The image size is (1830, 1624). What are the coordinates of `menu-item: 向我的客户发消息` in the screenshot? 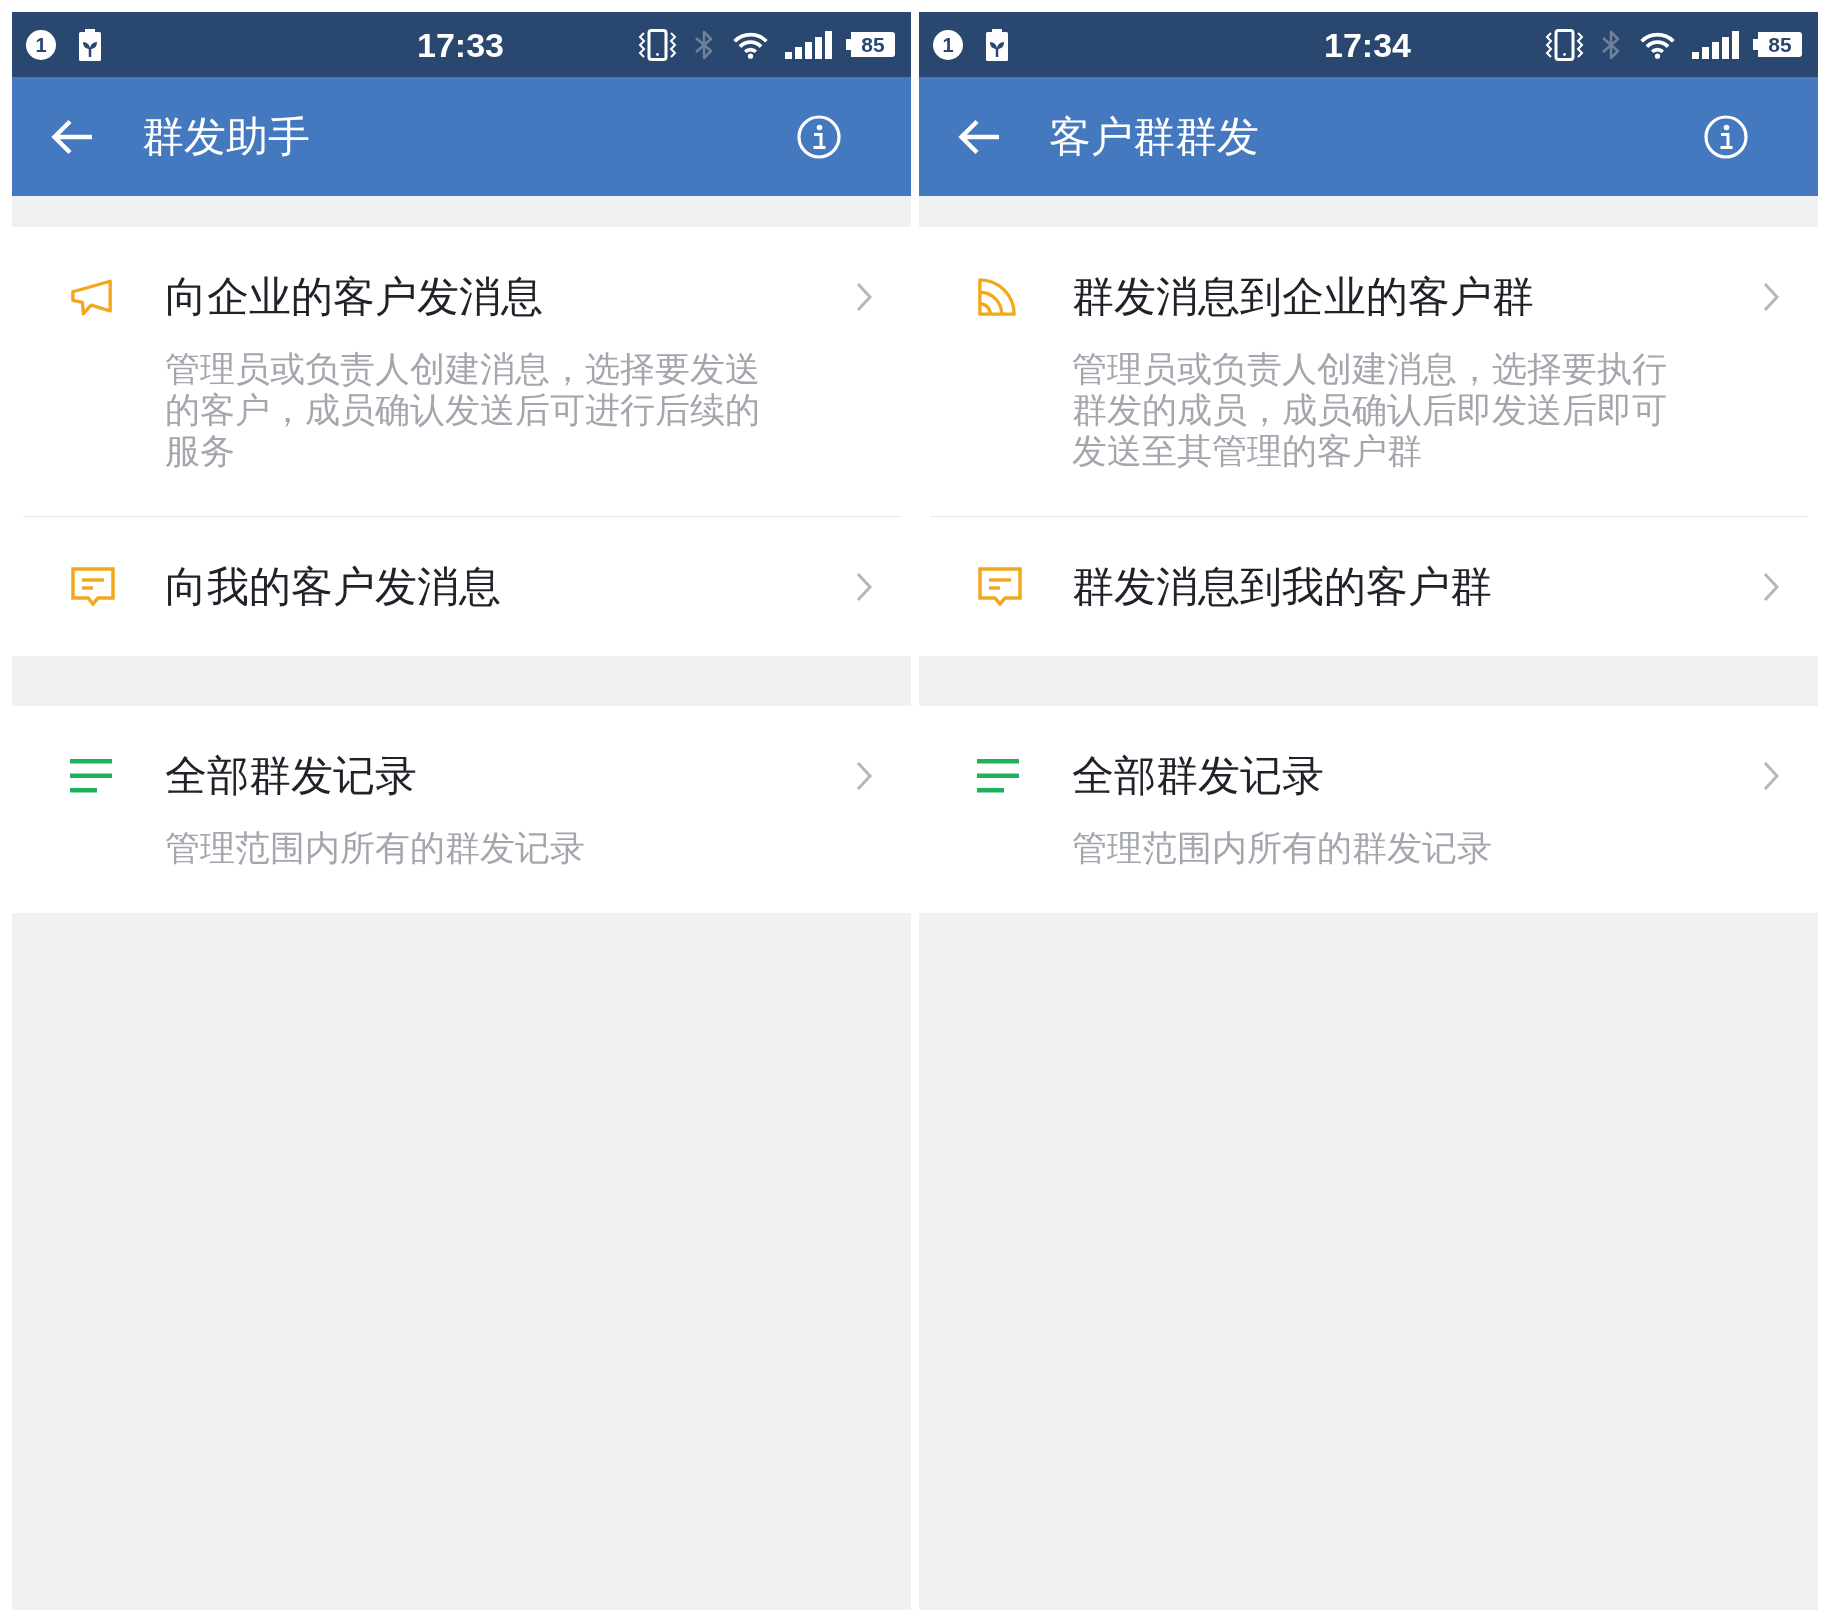 It's located at (461, 586).